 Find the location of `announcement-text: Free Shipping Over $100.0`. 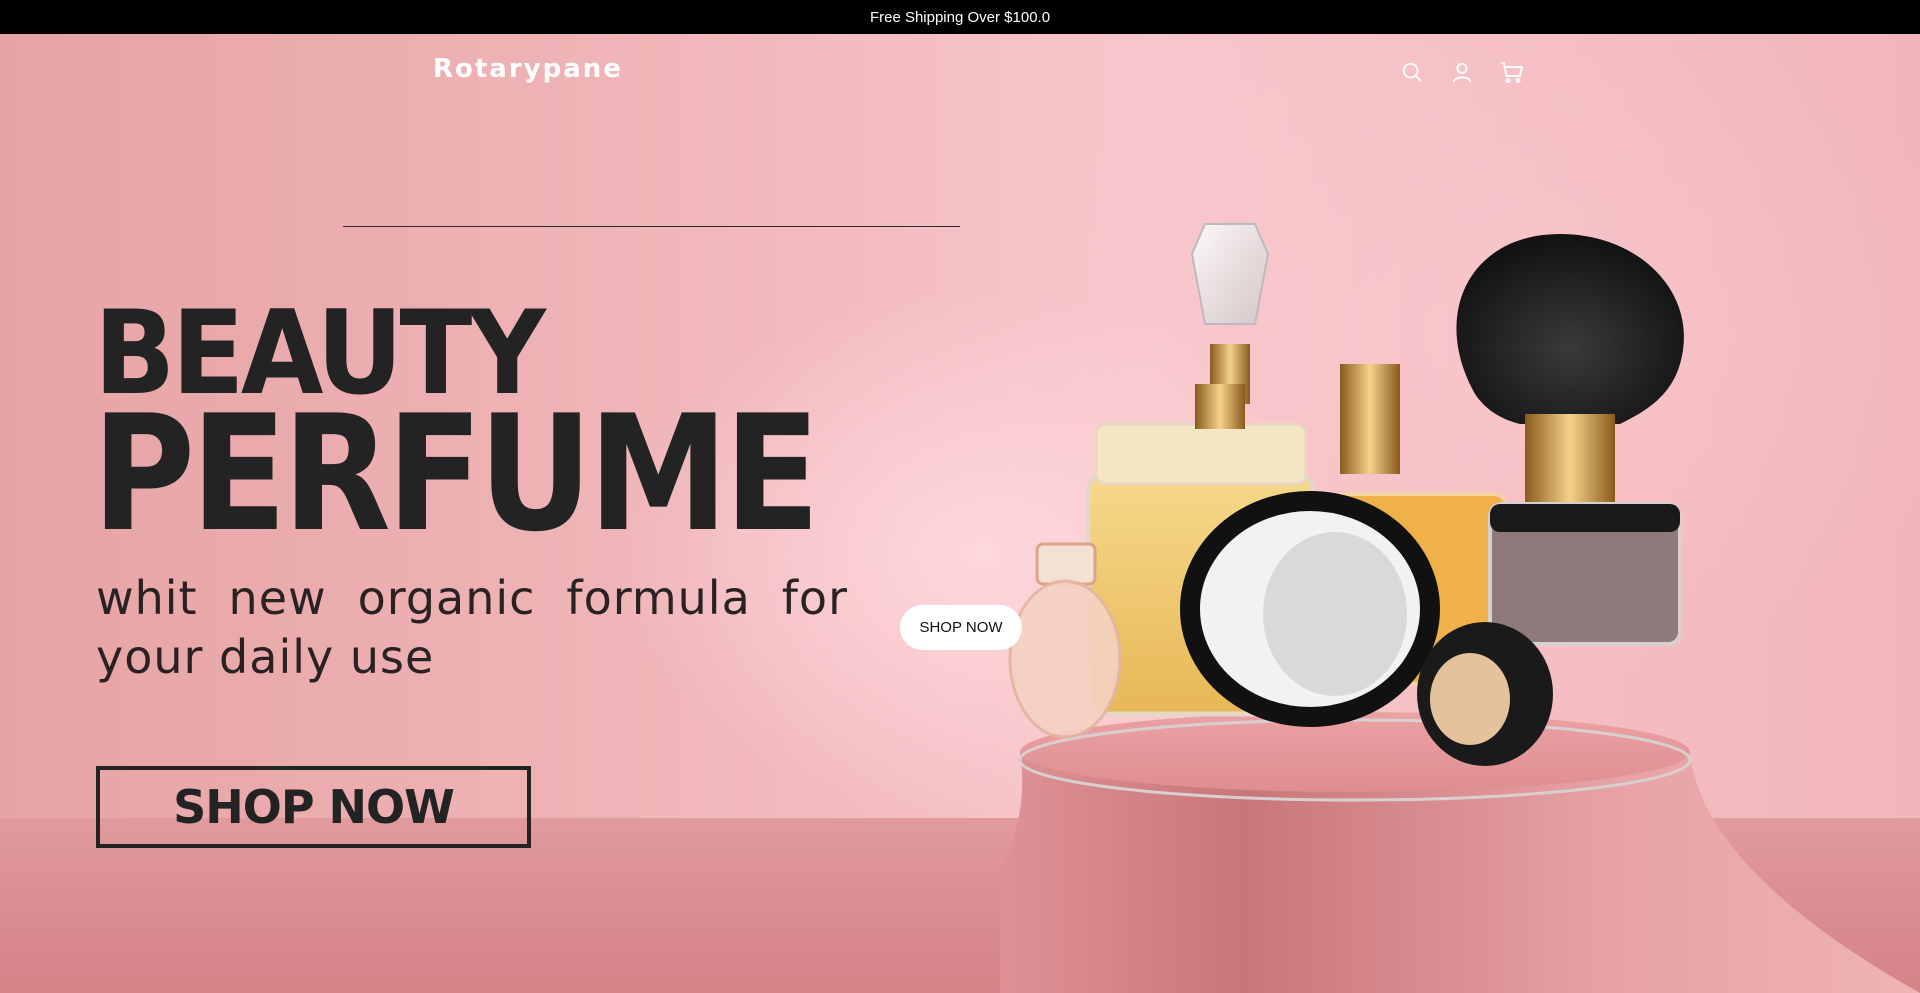

announcement-text: Free Shipping Over $100.0 is located at coordinates (960, 17).